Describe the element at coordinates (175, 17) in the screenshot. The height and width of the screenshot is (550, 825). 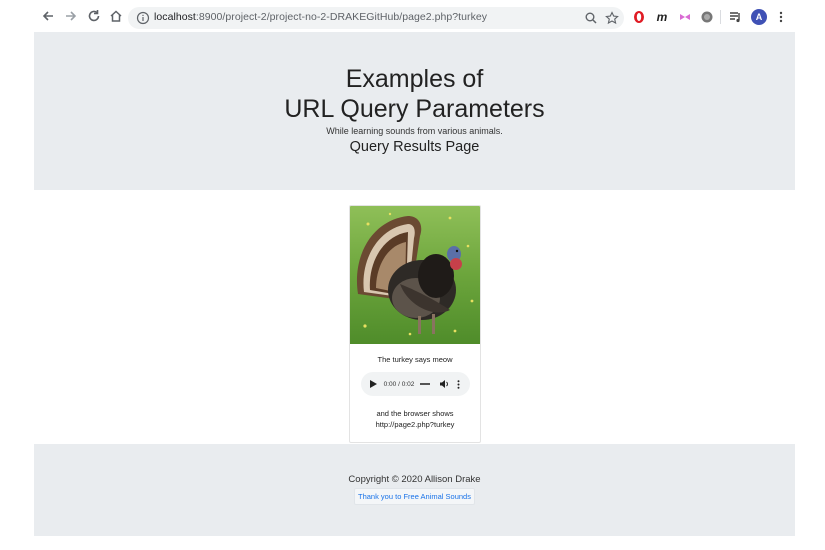
I see `url-host: localhost` at that location.